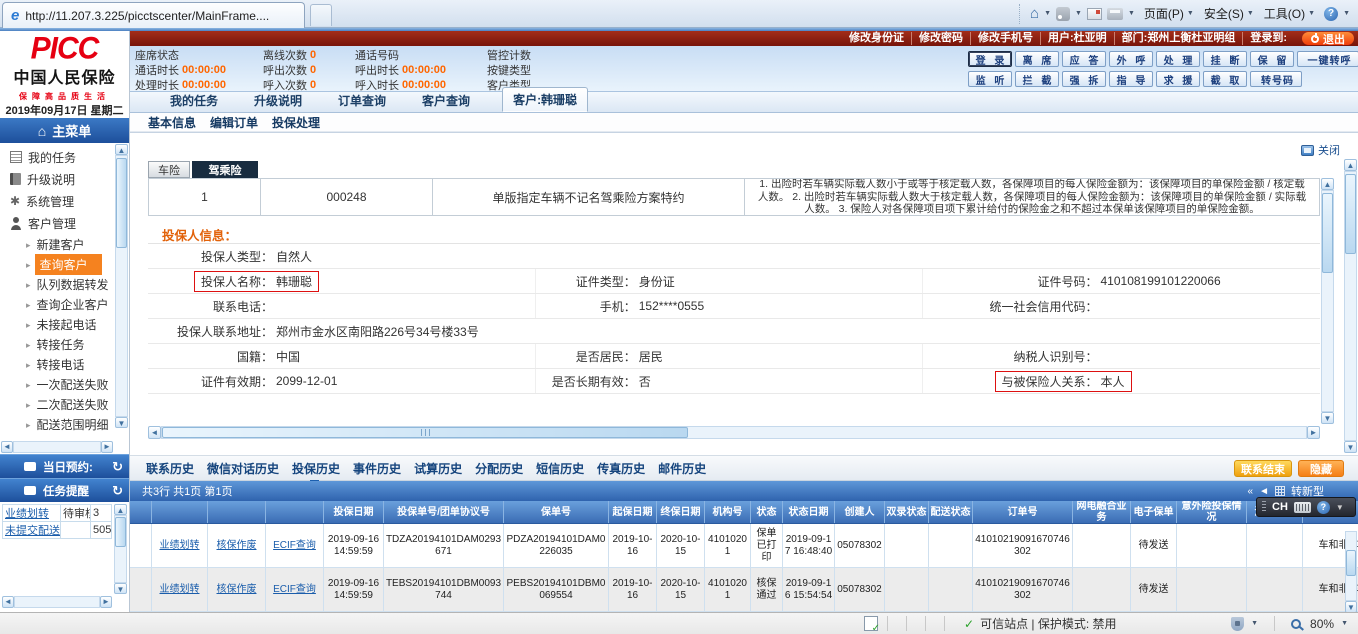 The image size is (1358, 634). Describe the element at coordinates (1328, 39) in the screenshot. I see `logout-button: 退出` at that location.